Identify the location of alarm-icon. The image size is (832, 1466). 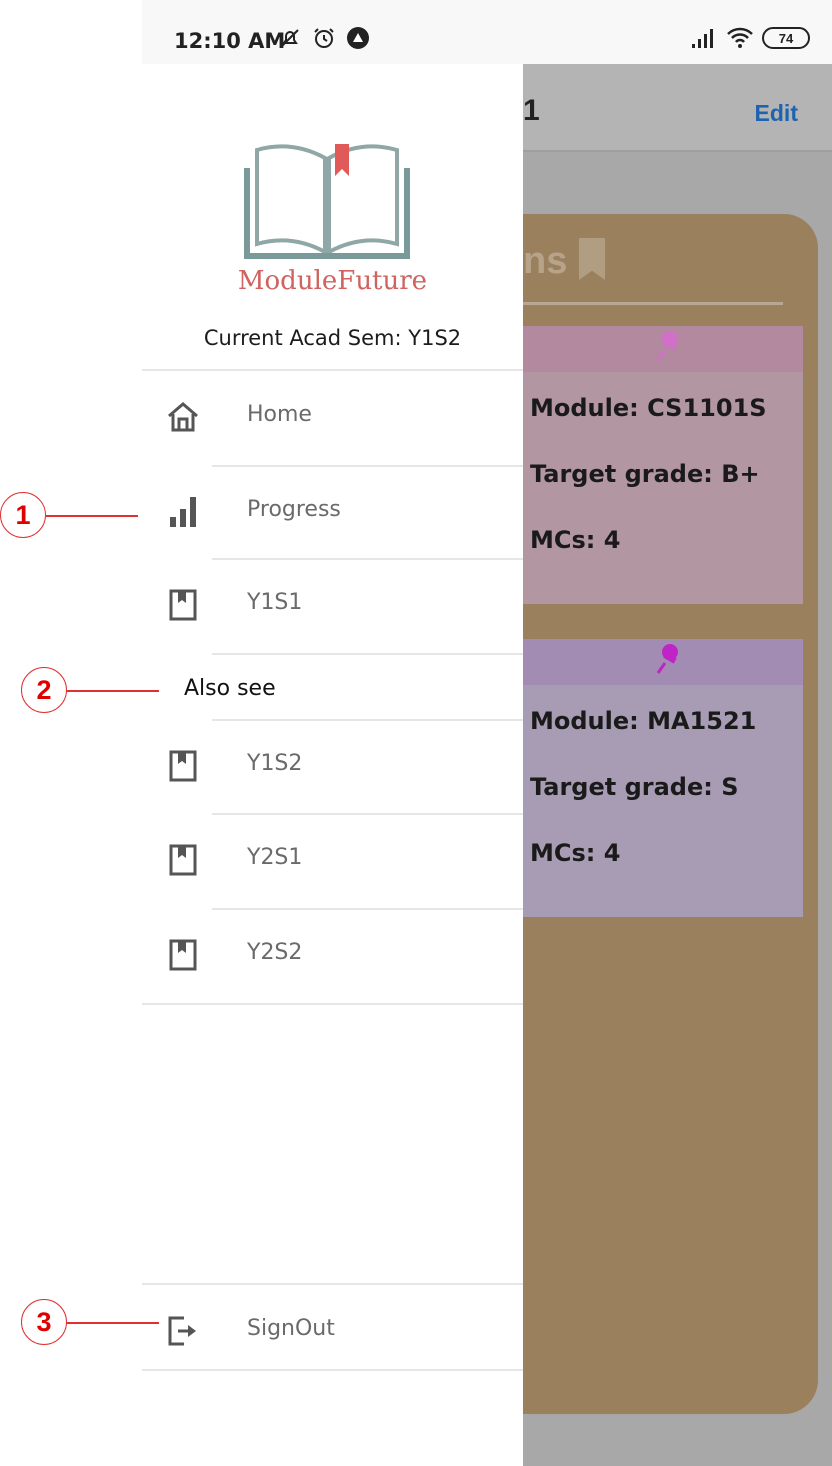
(324, 38).